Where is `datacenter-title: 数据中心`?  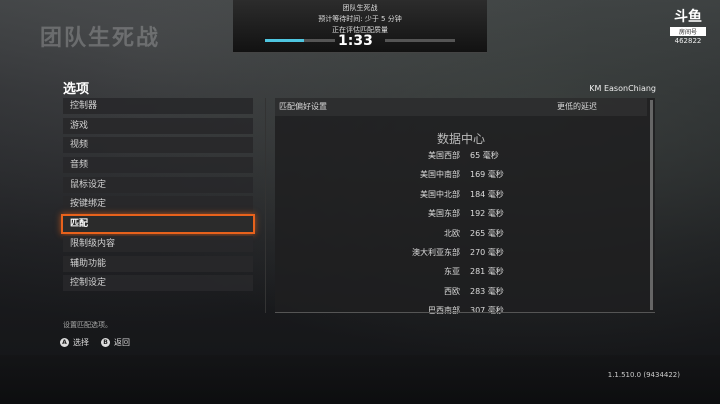 datacenter-title: 数据中心 is located at coordinates (460, 139).